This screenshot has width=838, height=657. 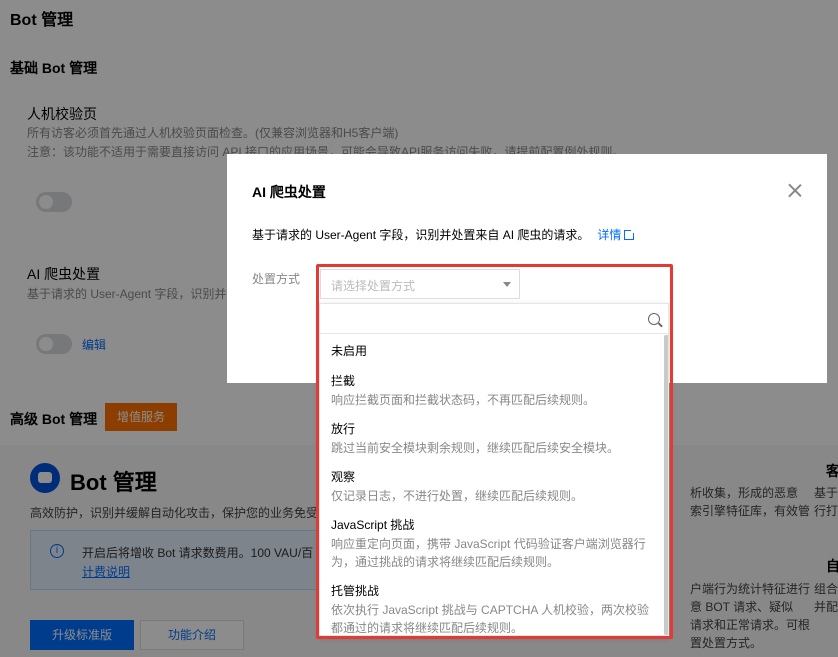 What do you see at coordinates (343, 429) in the screenshot?
I see `option-title: 放行` at bounding box center [343, 429].